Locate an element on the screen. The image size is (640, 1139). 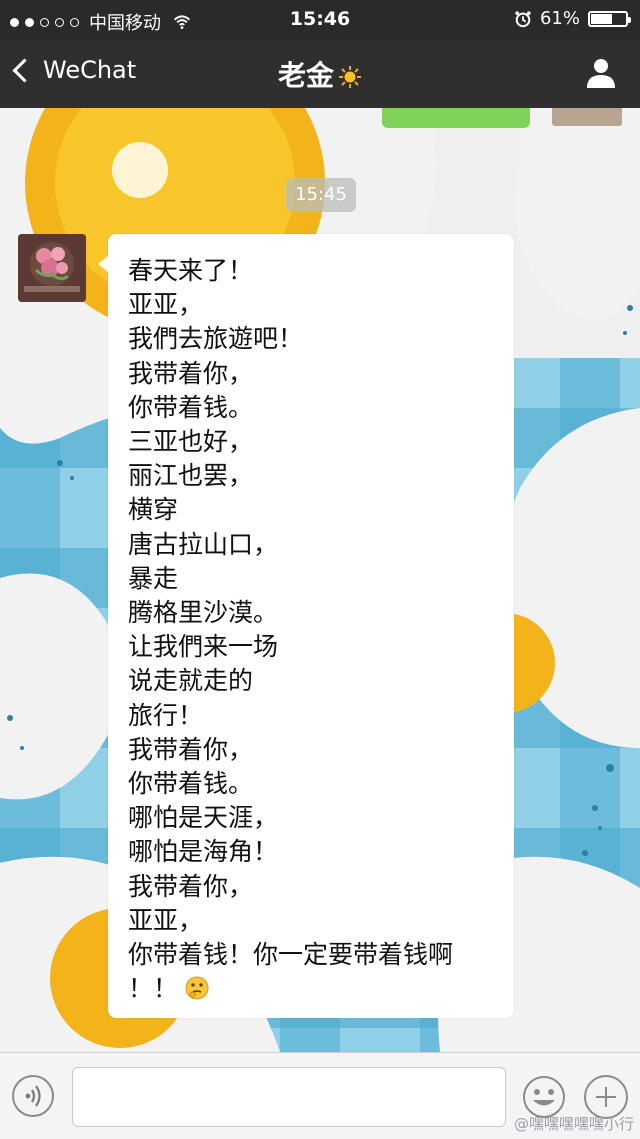
contact-name: 老金 is located at coordinates (305, 75).